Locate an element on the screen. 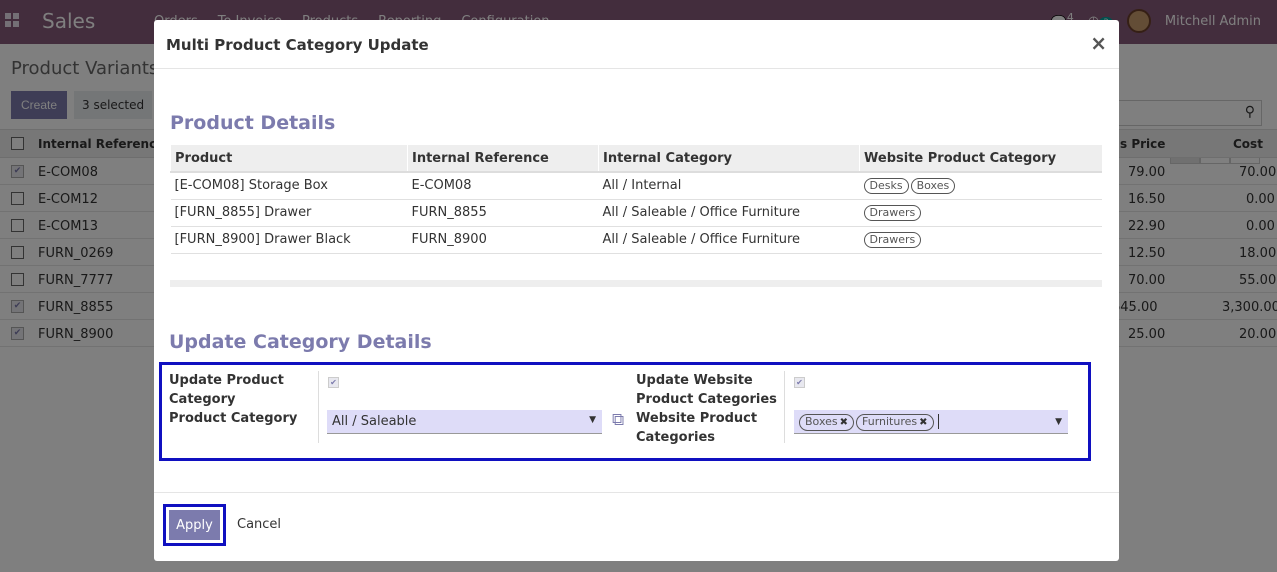 The height and width of the screenshot is (572, 1277). update-details-title: Update Category Details is located at coordinates (300, 342).